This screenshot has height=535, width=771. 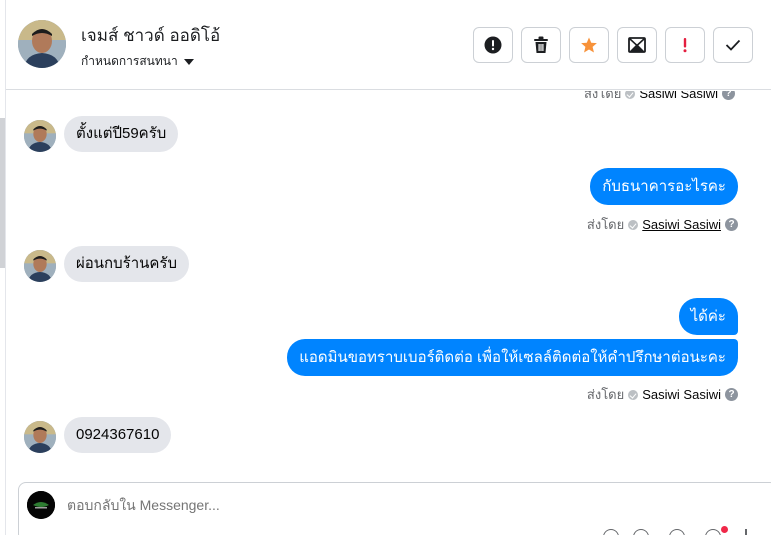 I want to click on assign-conversation-dropdown: กำหนดการสนทนา, so click(x=137, y=61).